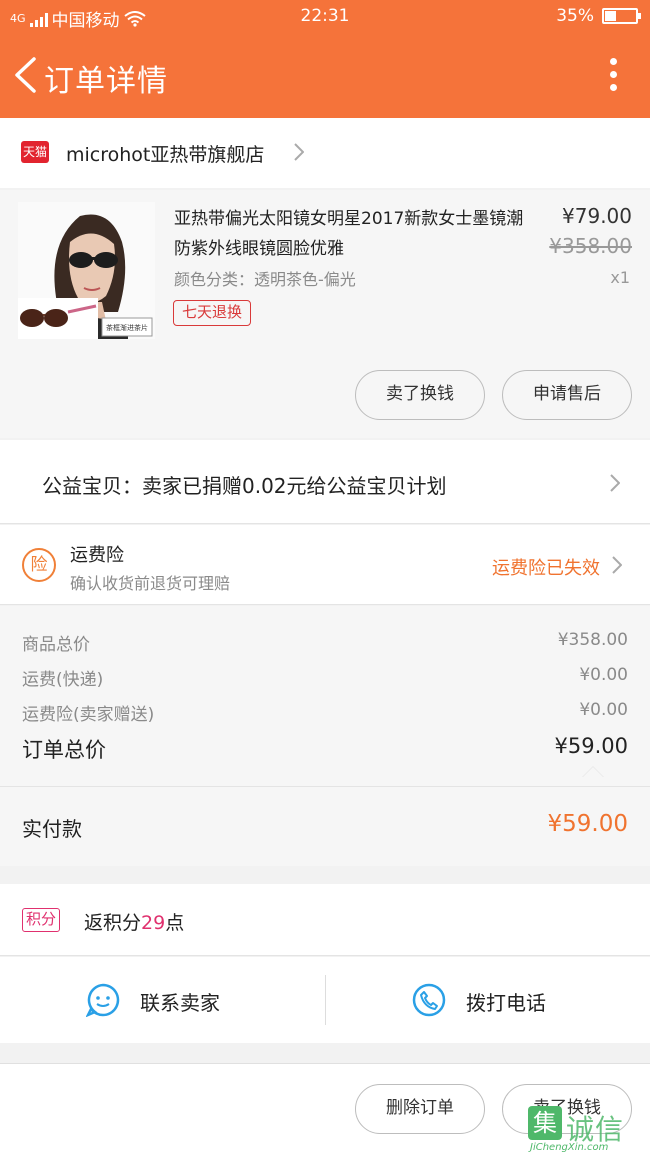 The width and height of the screenshot is (650, 1155). Describe the element at coordinates (97, 555) in the screenshot. I see `insurance-title: 运费险` at that location.